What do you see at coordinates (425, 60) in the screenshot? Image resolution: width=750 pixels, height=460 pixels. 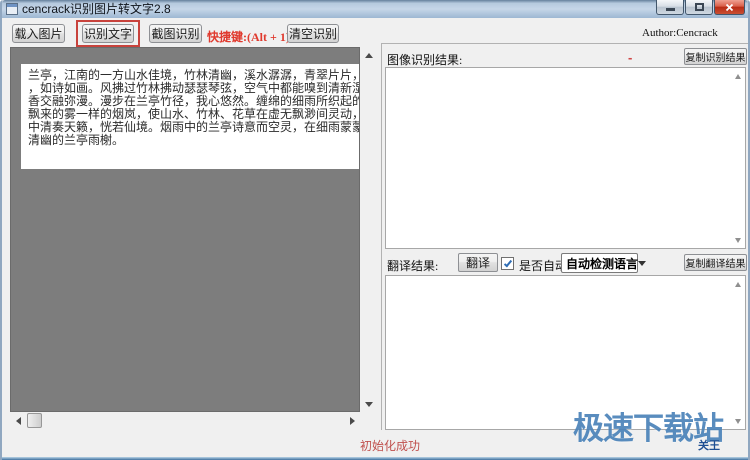 I see `recognition-result-label: 图像识别结果:` at bounding box center [425, 60].